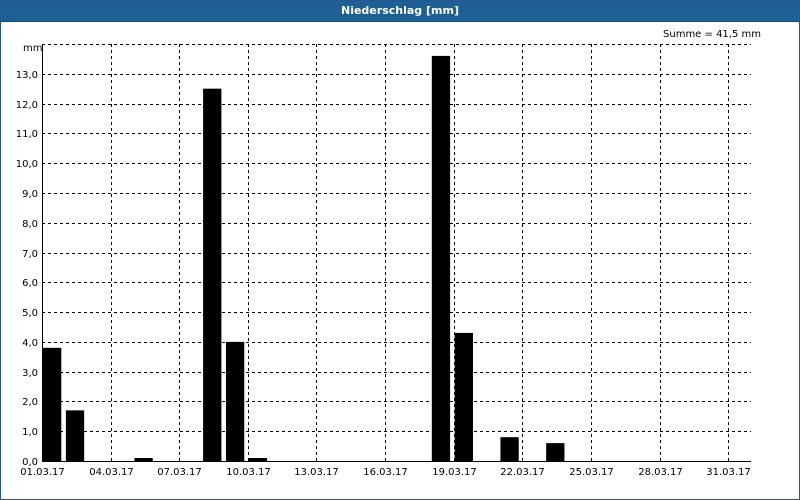 The width and height of the screenshot is (800, 500). I want to click on y-tick-label: 1,0, so click(30, 432).